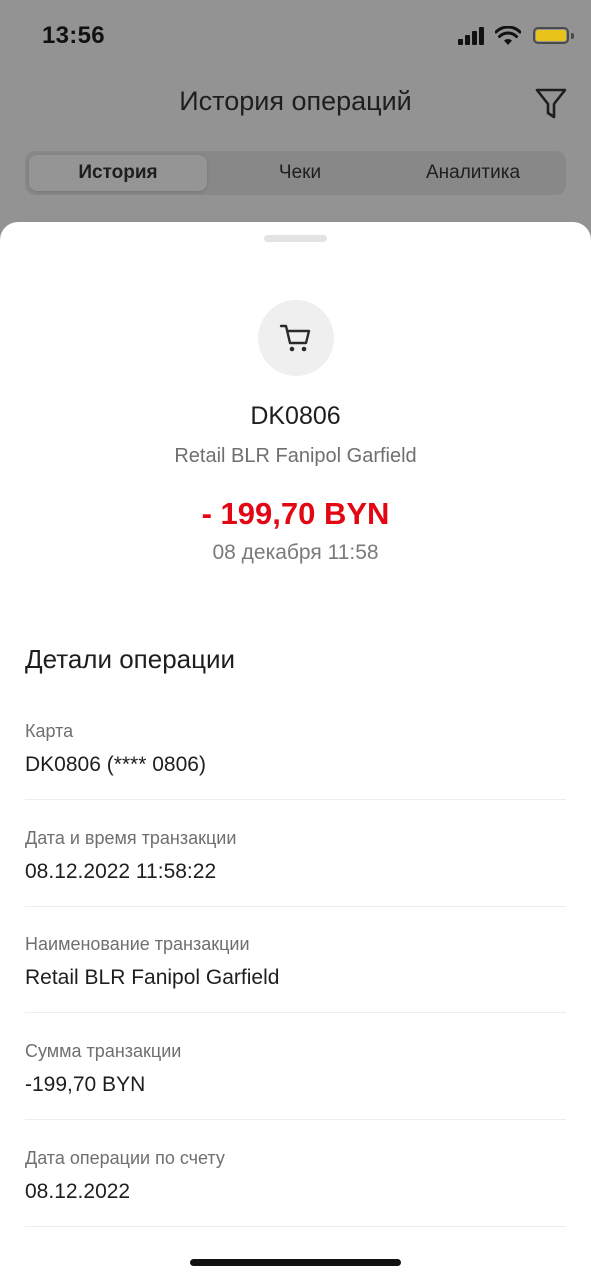 The image size is (591, 1280). I want to click on filter-icon, so click(551, 104).